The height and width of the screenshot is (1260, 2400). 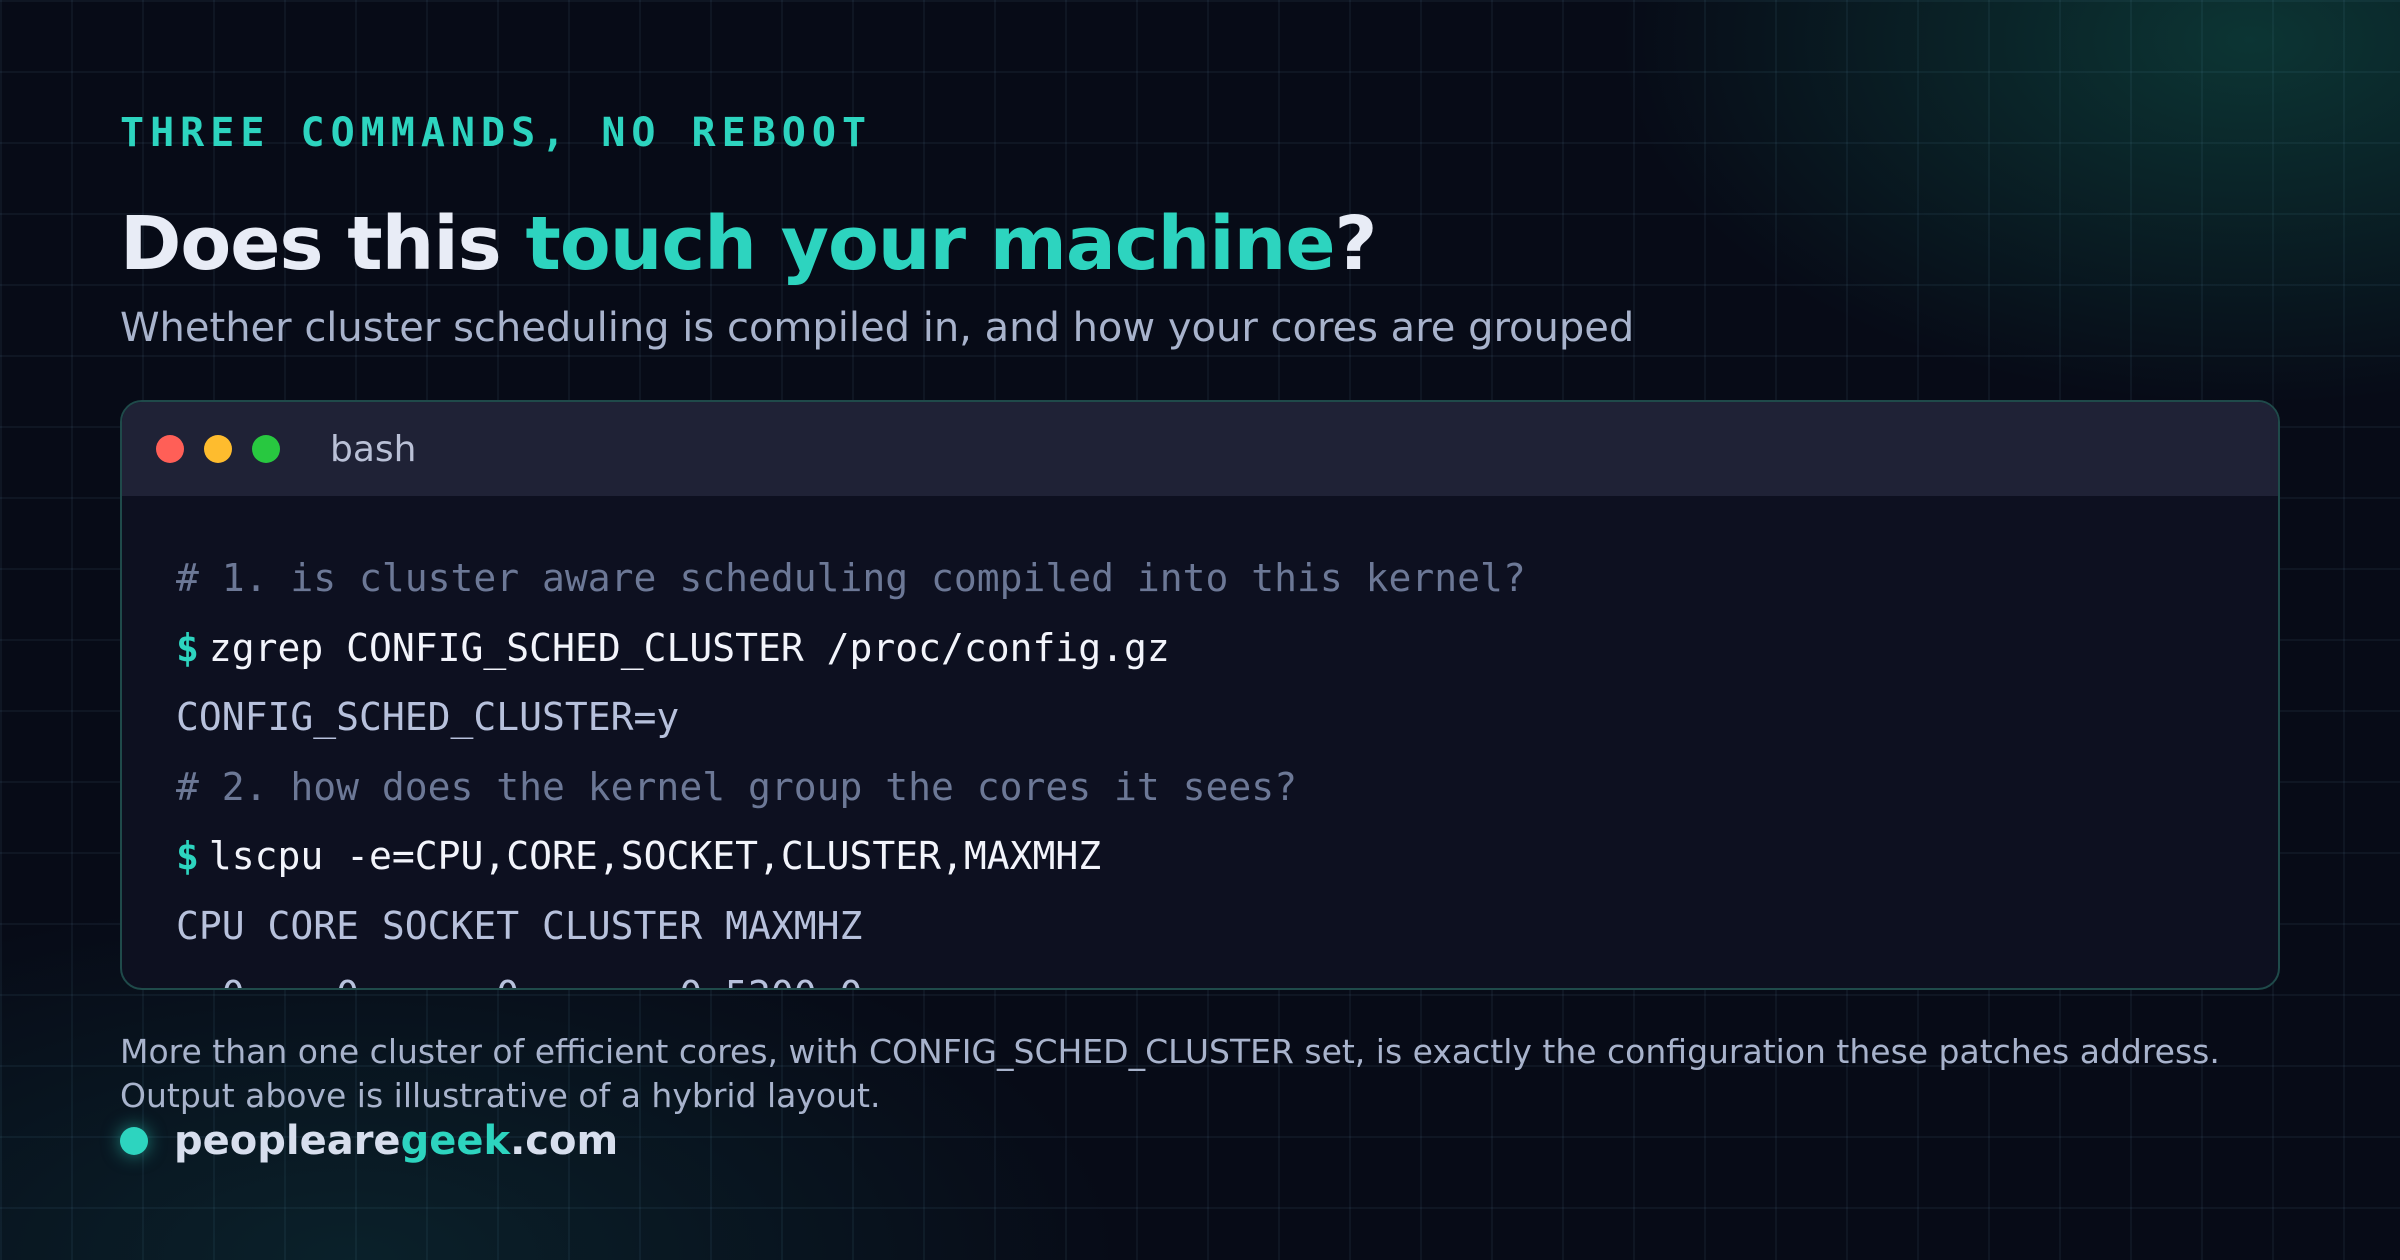 I want to click on close-window-icon, so click(x=170, y=449).